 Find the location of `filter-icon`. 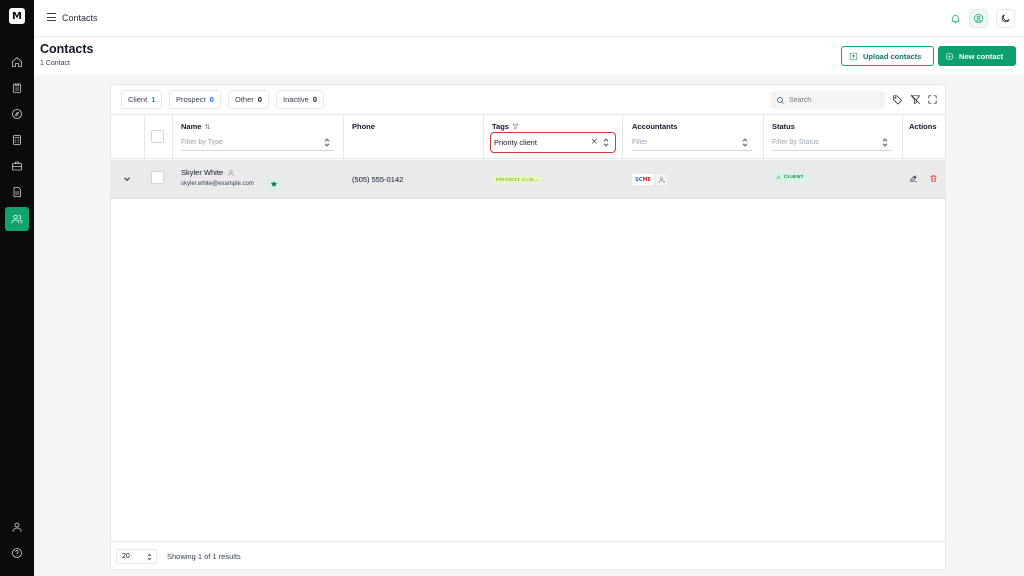

filter-icon is located at coordinates (515, 126).